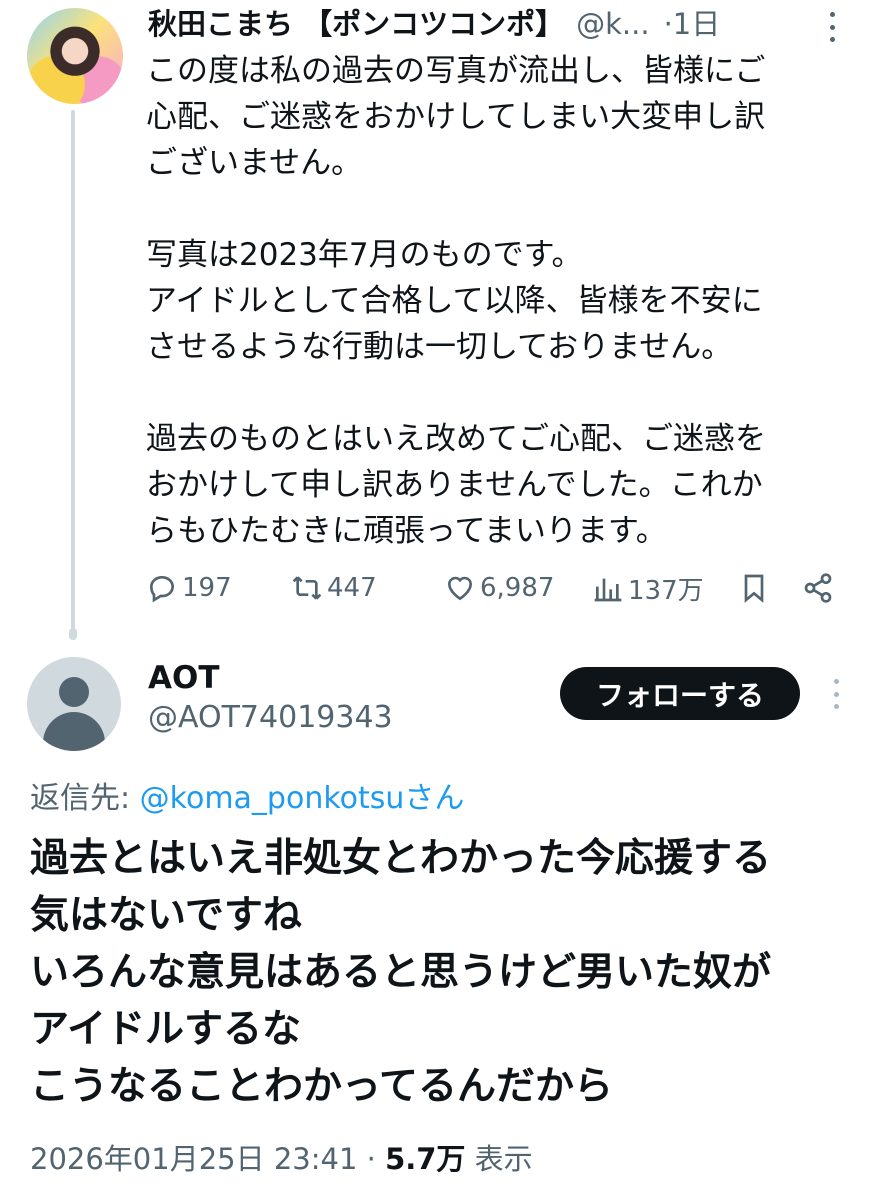  What do you see at coordinates (166, 915) in the screenshot?
I see `tweet-line: 気はないですね` at bounding box center [166, 915].